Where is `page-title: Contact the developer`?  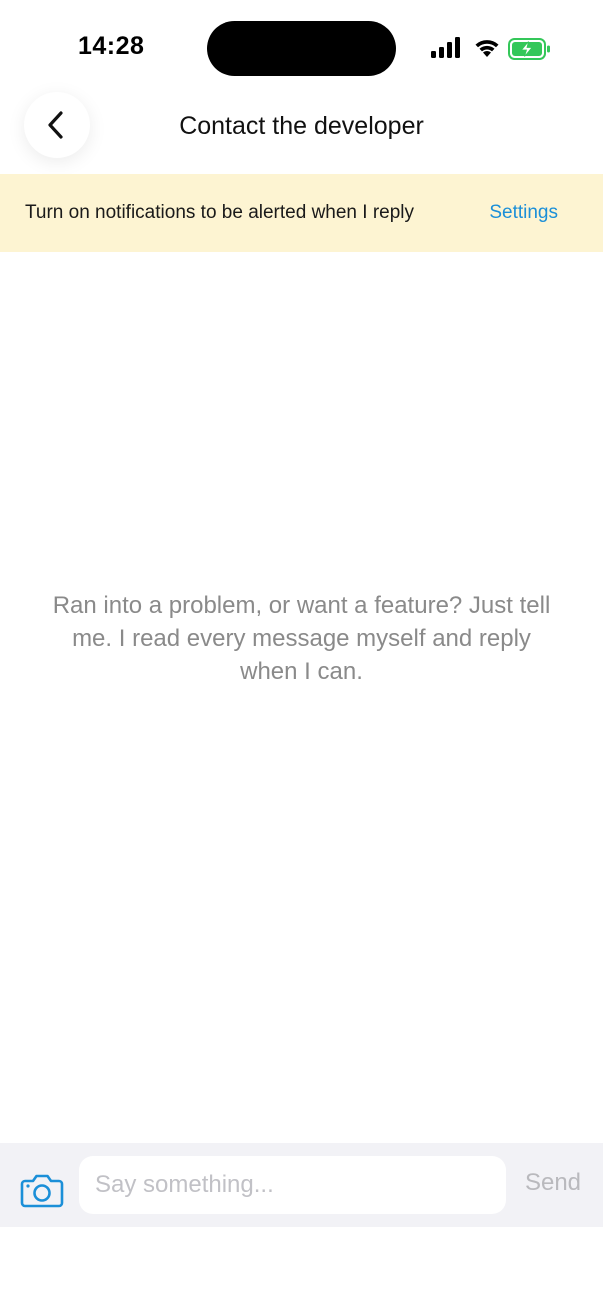
page-title: Contact the developer is located at coordinates (301, 126).